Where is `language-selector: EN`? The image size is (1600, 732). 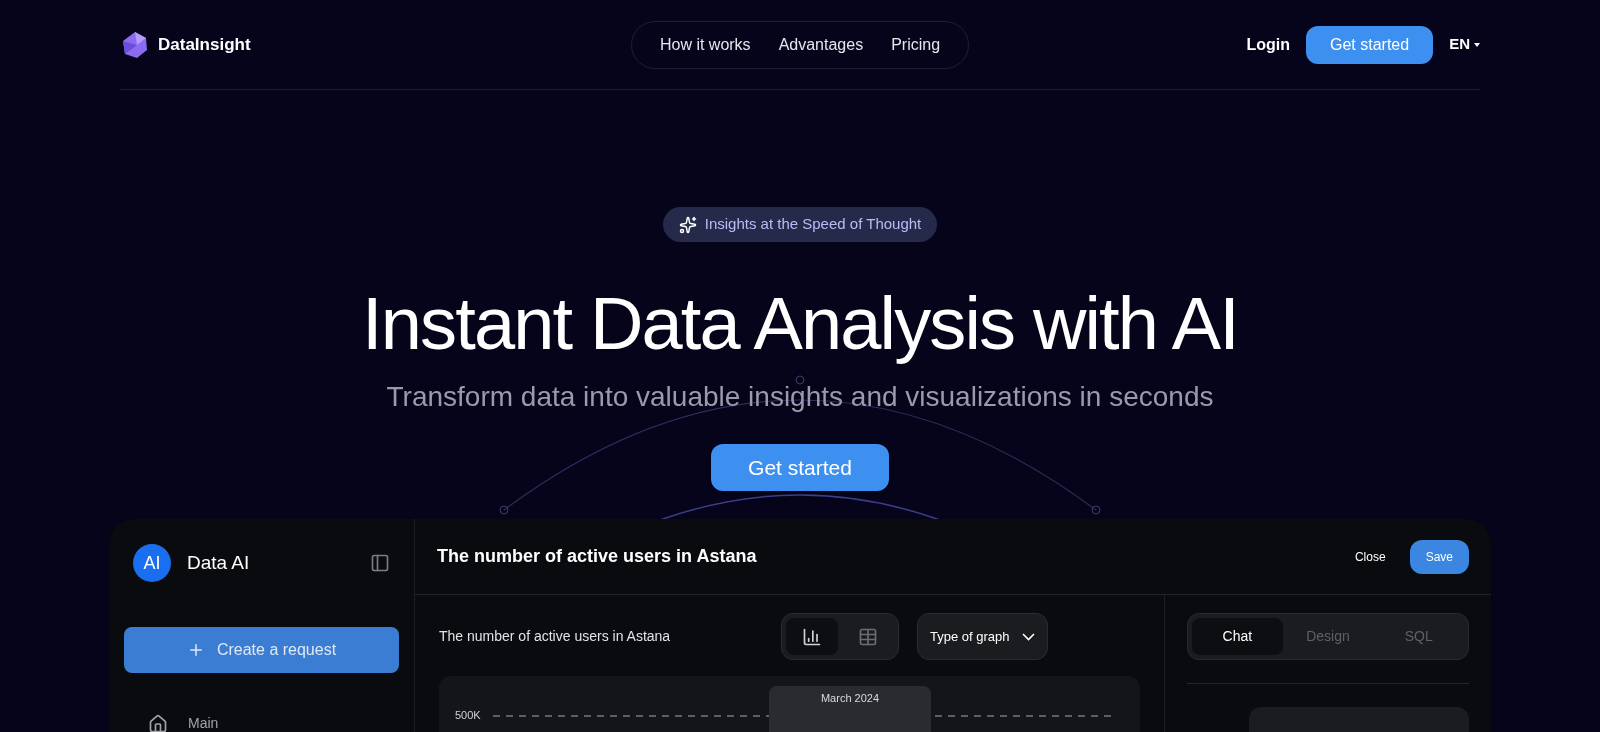
language-selector: EN is located at coordinates (1464, 44).